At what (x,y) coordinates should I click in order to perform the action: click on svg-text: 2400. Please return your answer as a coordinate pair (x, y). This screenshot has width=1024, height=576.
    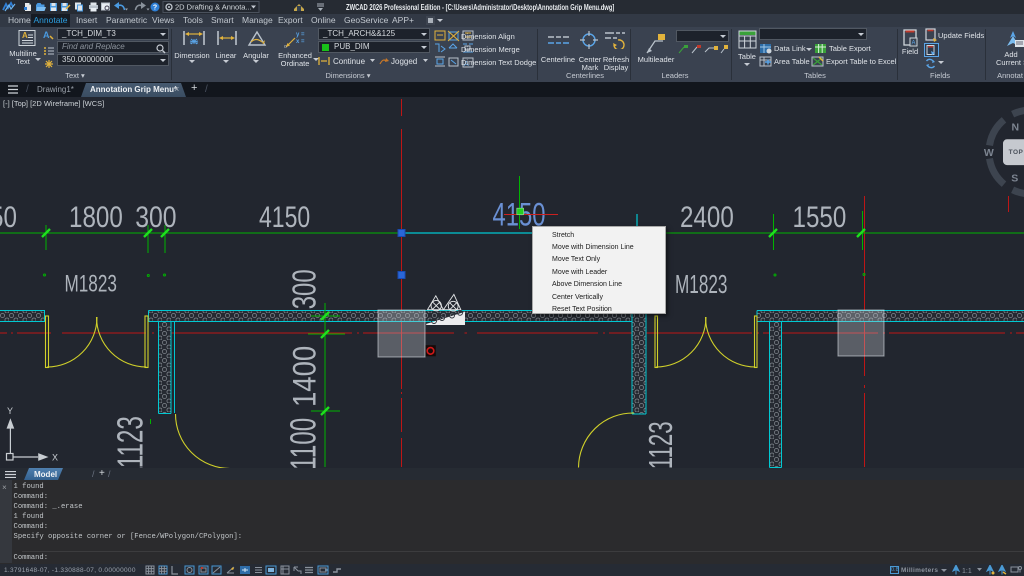
    Looking at the image, I should click on (707, 217).